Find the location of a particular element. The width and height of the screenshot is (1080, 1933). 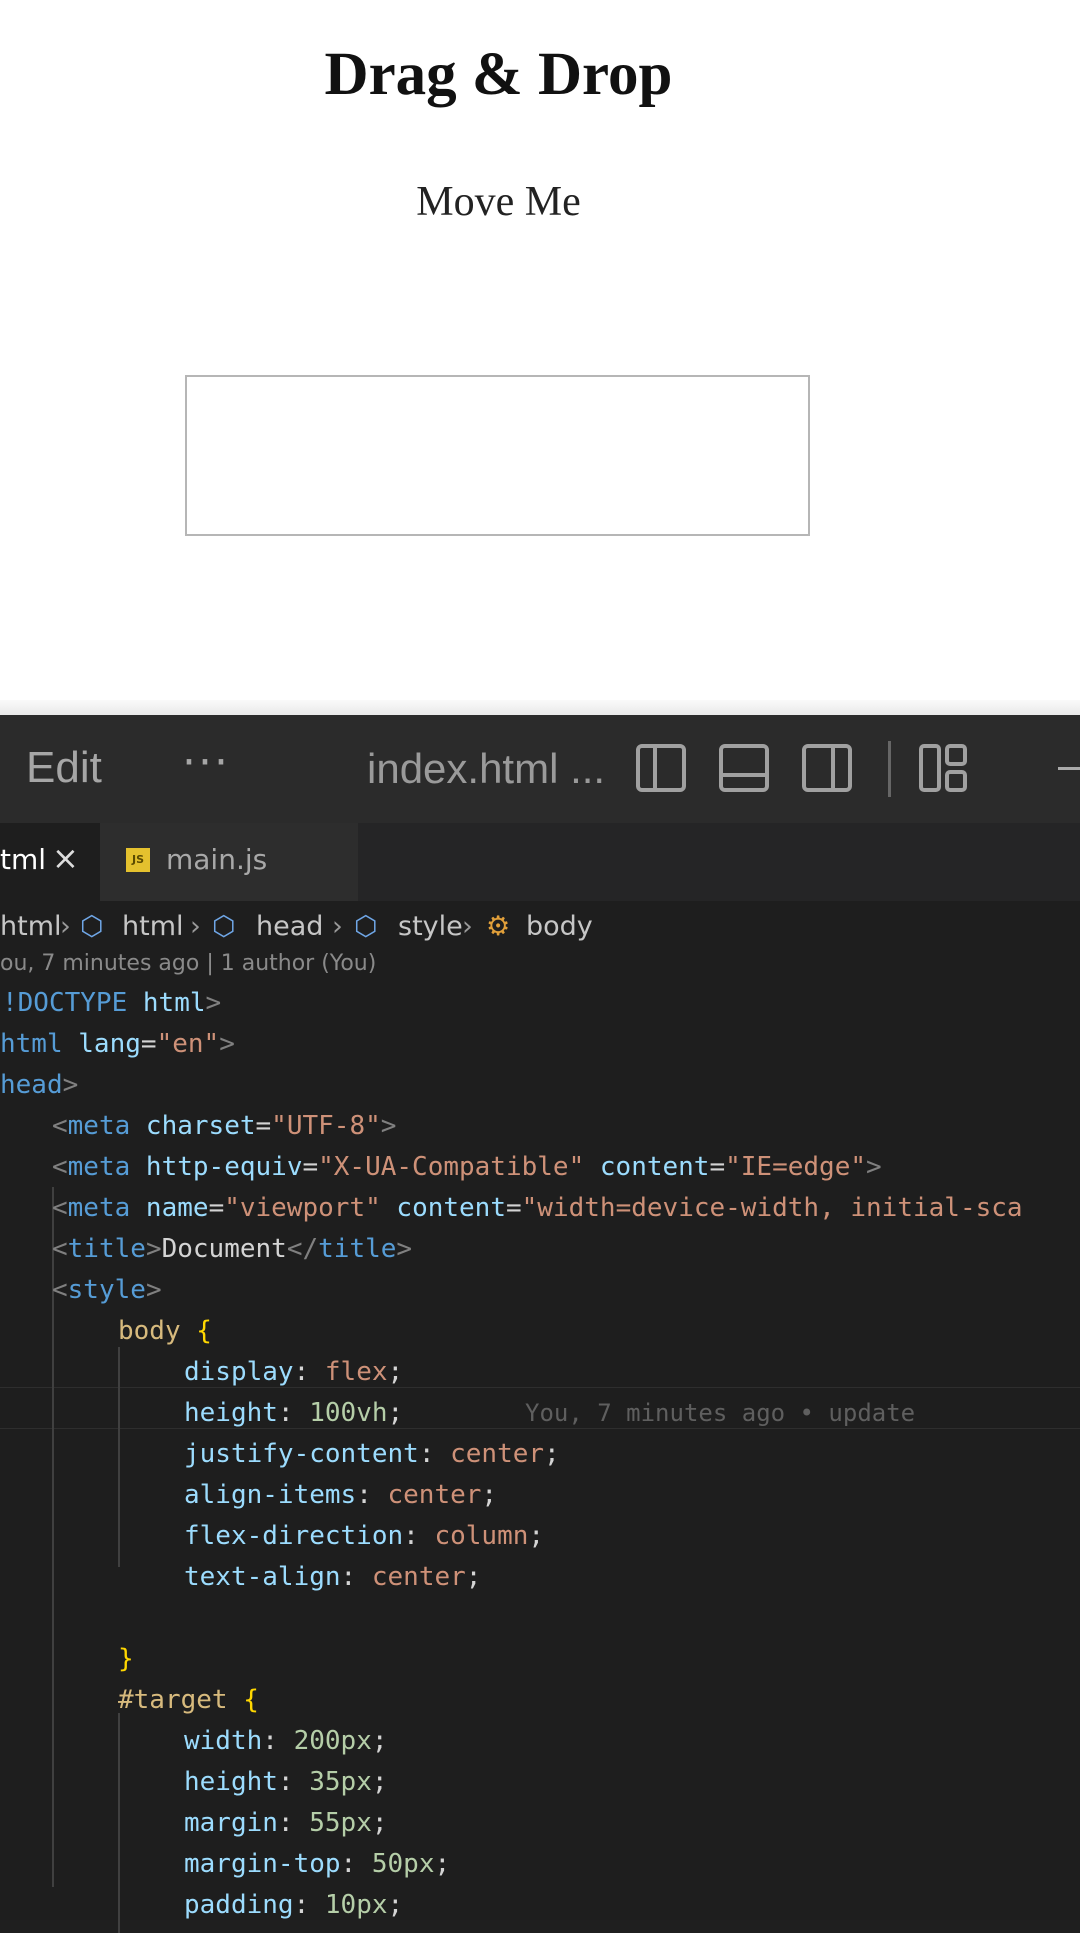

code-line: <title>Document</title> is located at coordinates (232, 1249).